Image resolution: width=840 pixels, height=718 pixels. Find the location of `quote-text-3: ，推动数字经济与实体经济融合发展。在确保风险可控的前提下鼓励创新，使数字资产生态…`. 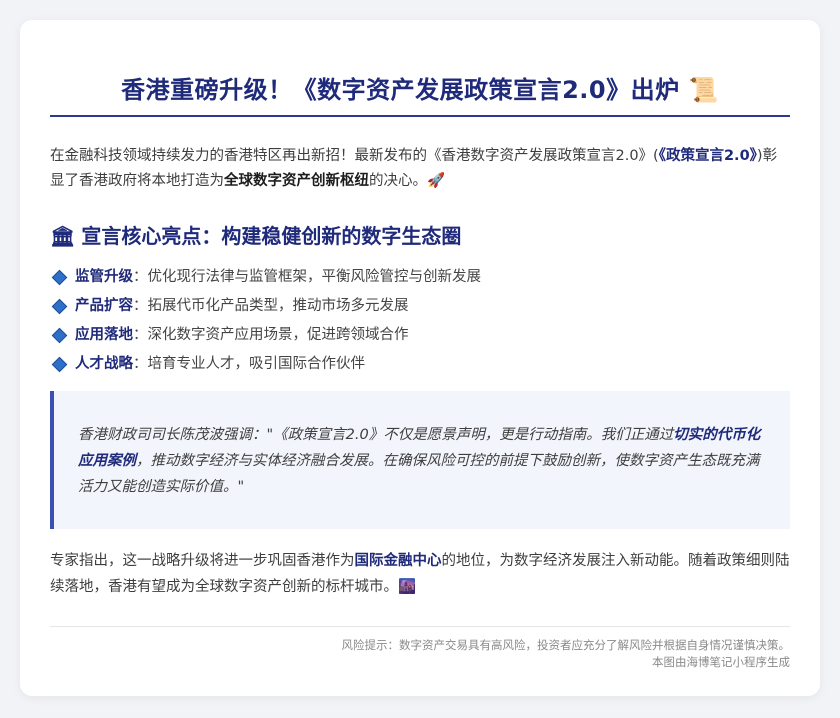

quote-text-3: ，推动数字经济与实体经济融合发展。在确保风险可控的前提下鼓励创新，使数字资产生态… is located at coordinates (419, 474).